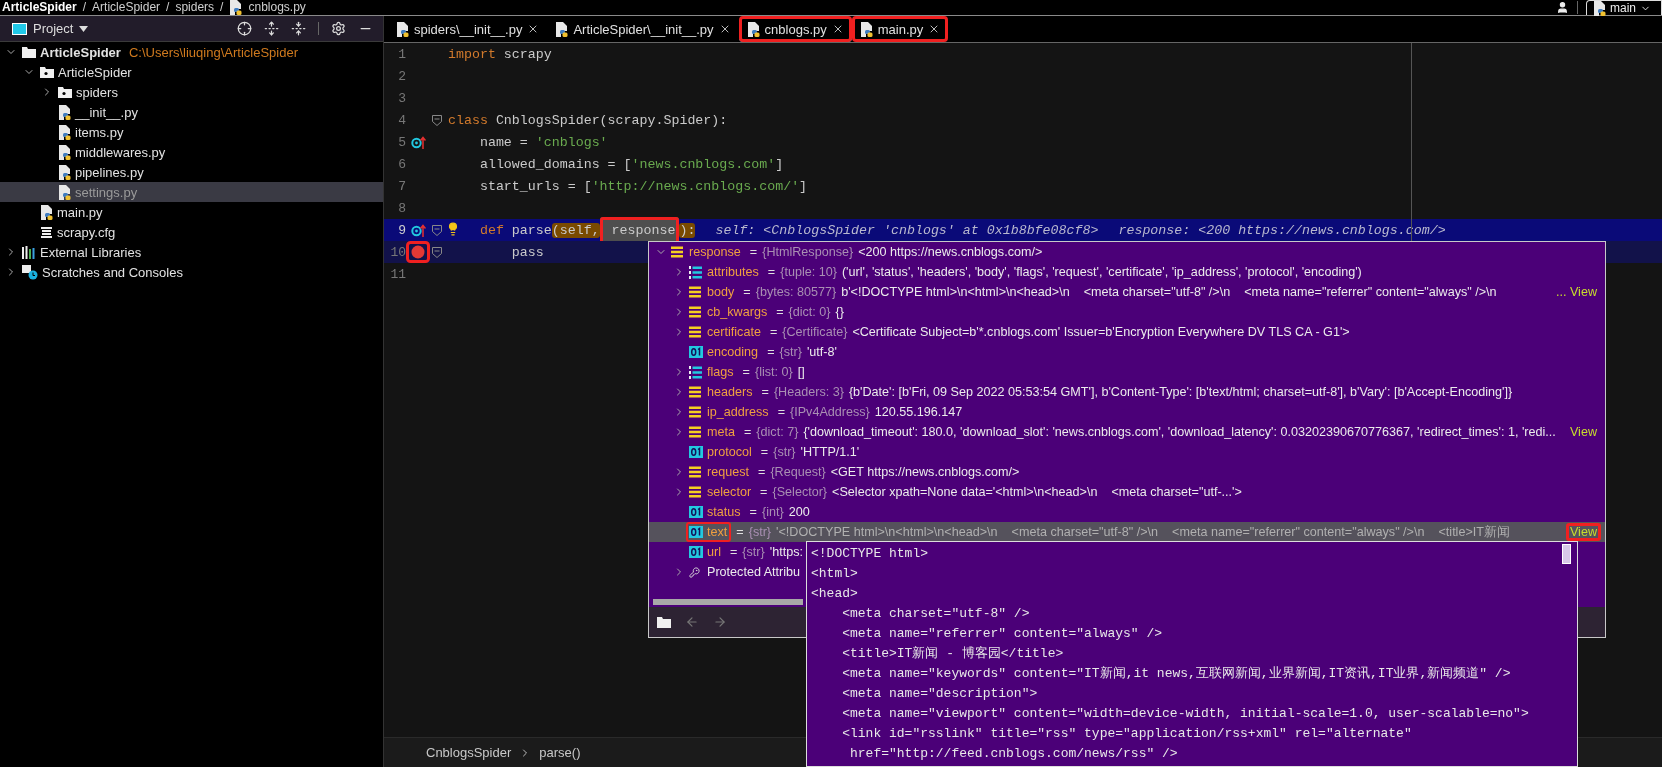  What do you see at coordinates (86, 232) in the screenshot?
I see `tree-item-label: scrapy.cfg` at bounding box center [86, 232].